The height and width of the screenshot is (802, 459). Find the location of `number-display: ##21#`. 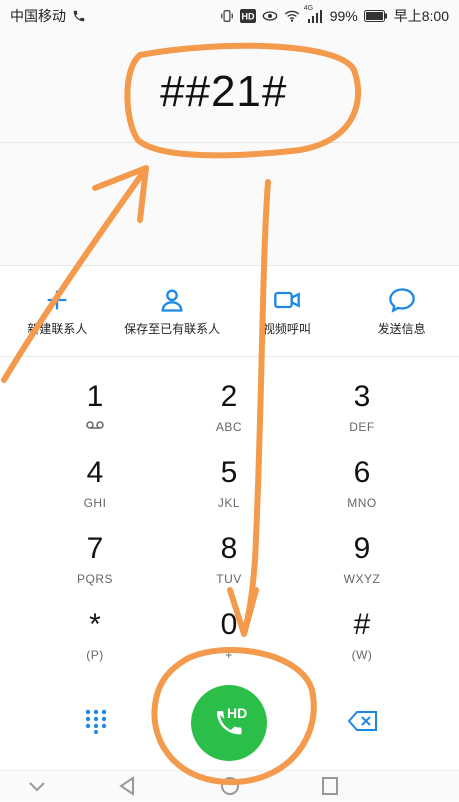

number-display: ##21# is located at coordinates (229, 87).